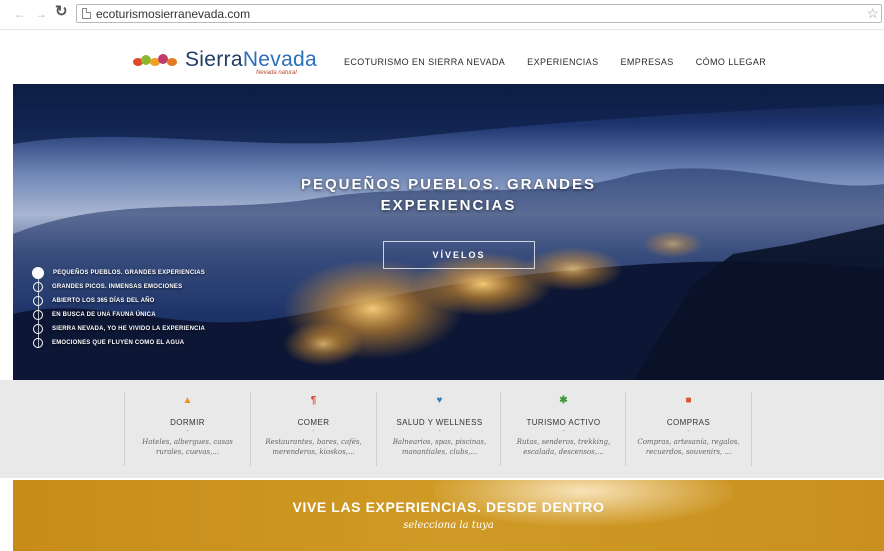 This screenshot has width=884, height=551. Describe the element at coordinates (872, 13) in the screenshot. I see `bookmark-star-icon: ☆` at that location.